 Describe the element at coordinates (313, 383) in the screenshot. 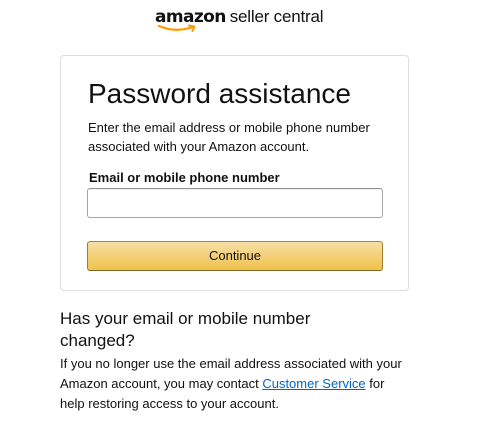

I see `customer-service-link: Customer Service` at that location.